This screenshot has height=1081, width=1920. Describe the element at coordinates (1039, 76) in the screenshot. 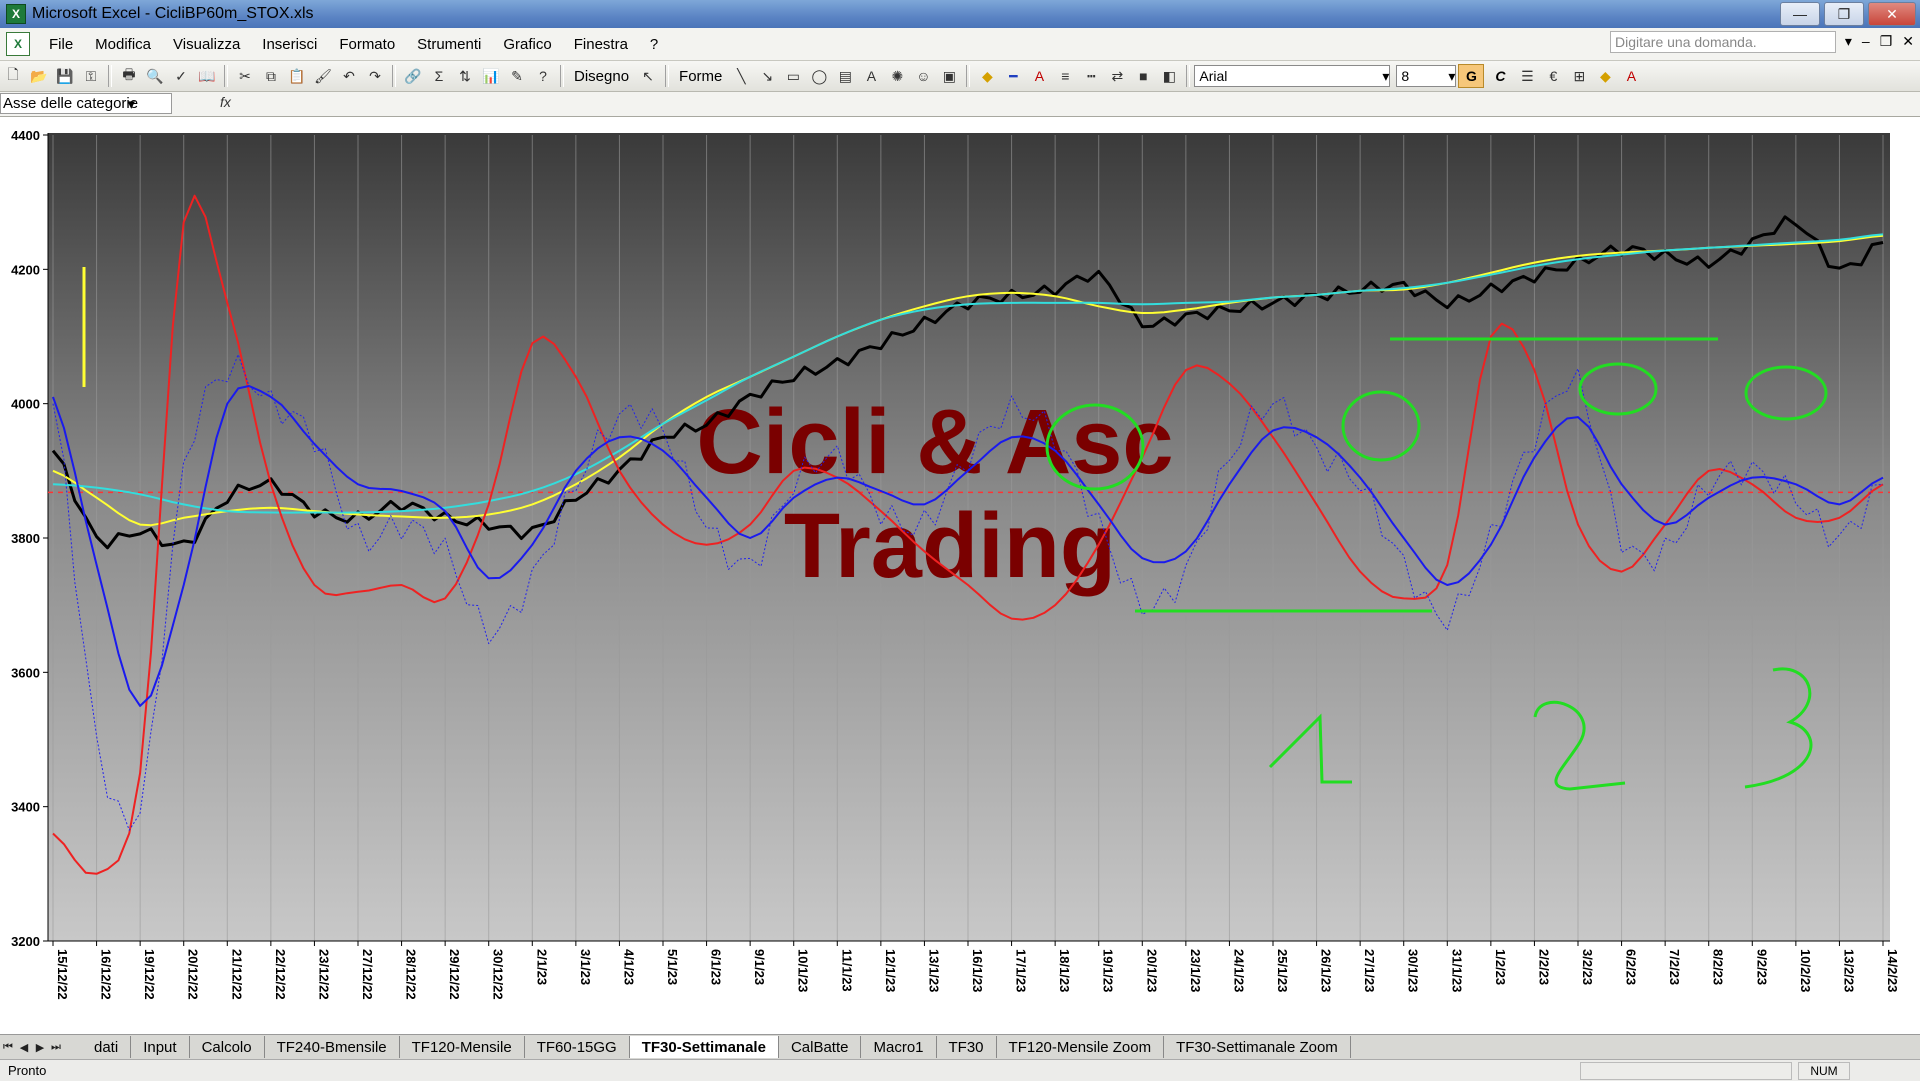

I see `font-color-icon: A` at that location.